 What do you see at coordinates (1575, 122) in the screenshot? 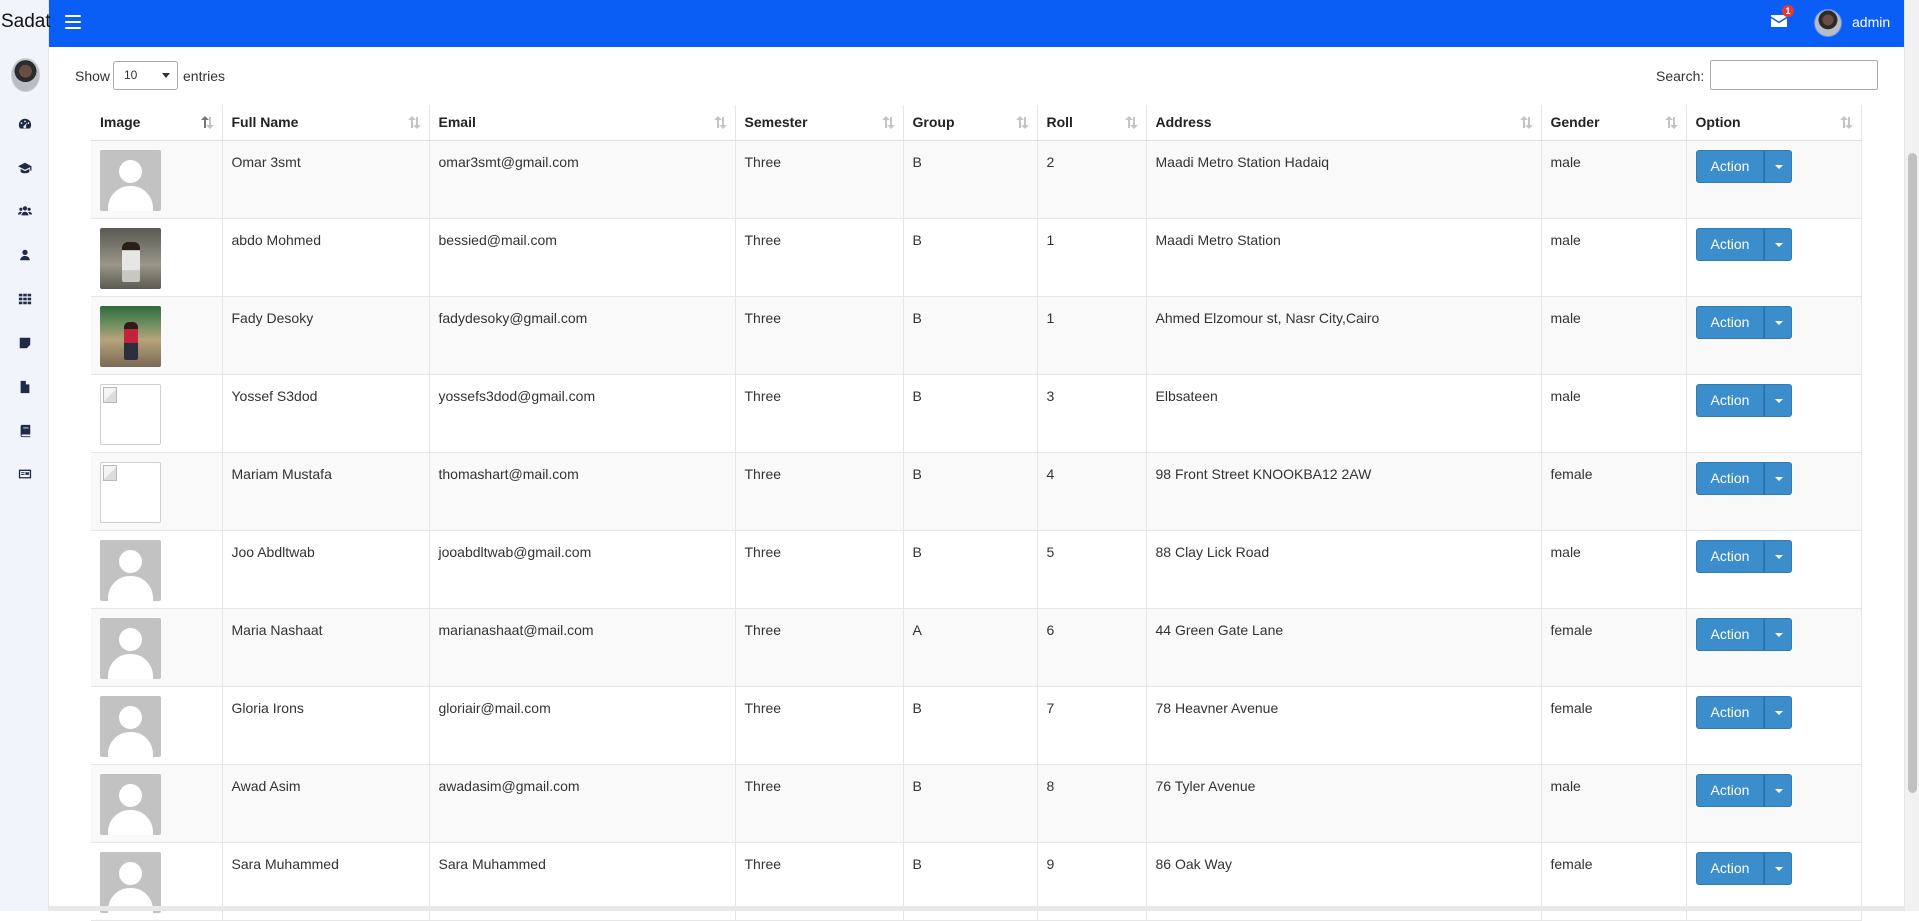
I see `column-header-label: Gender` at bounding box center [1575, 122].